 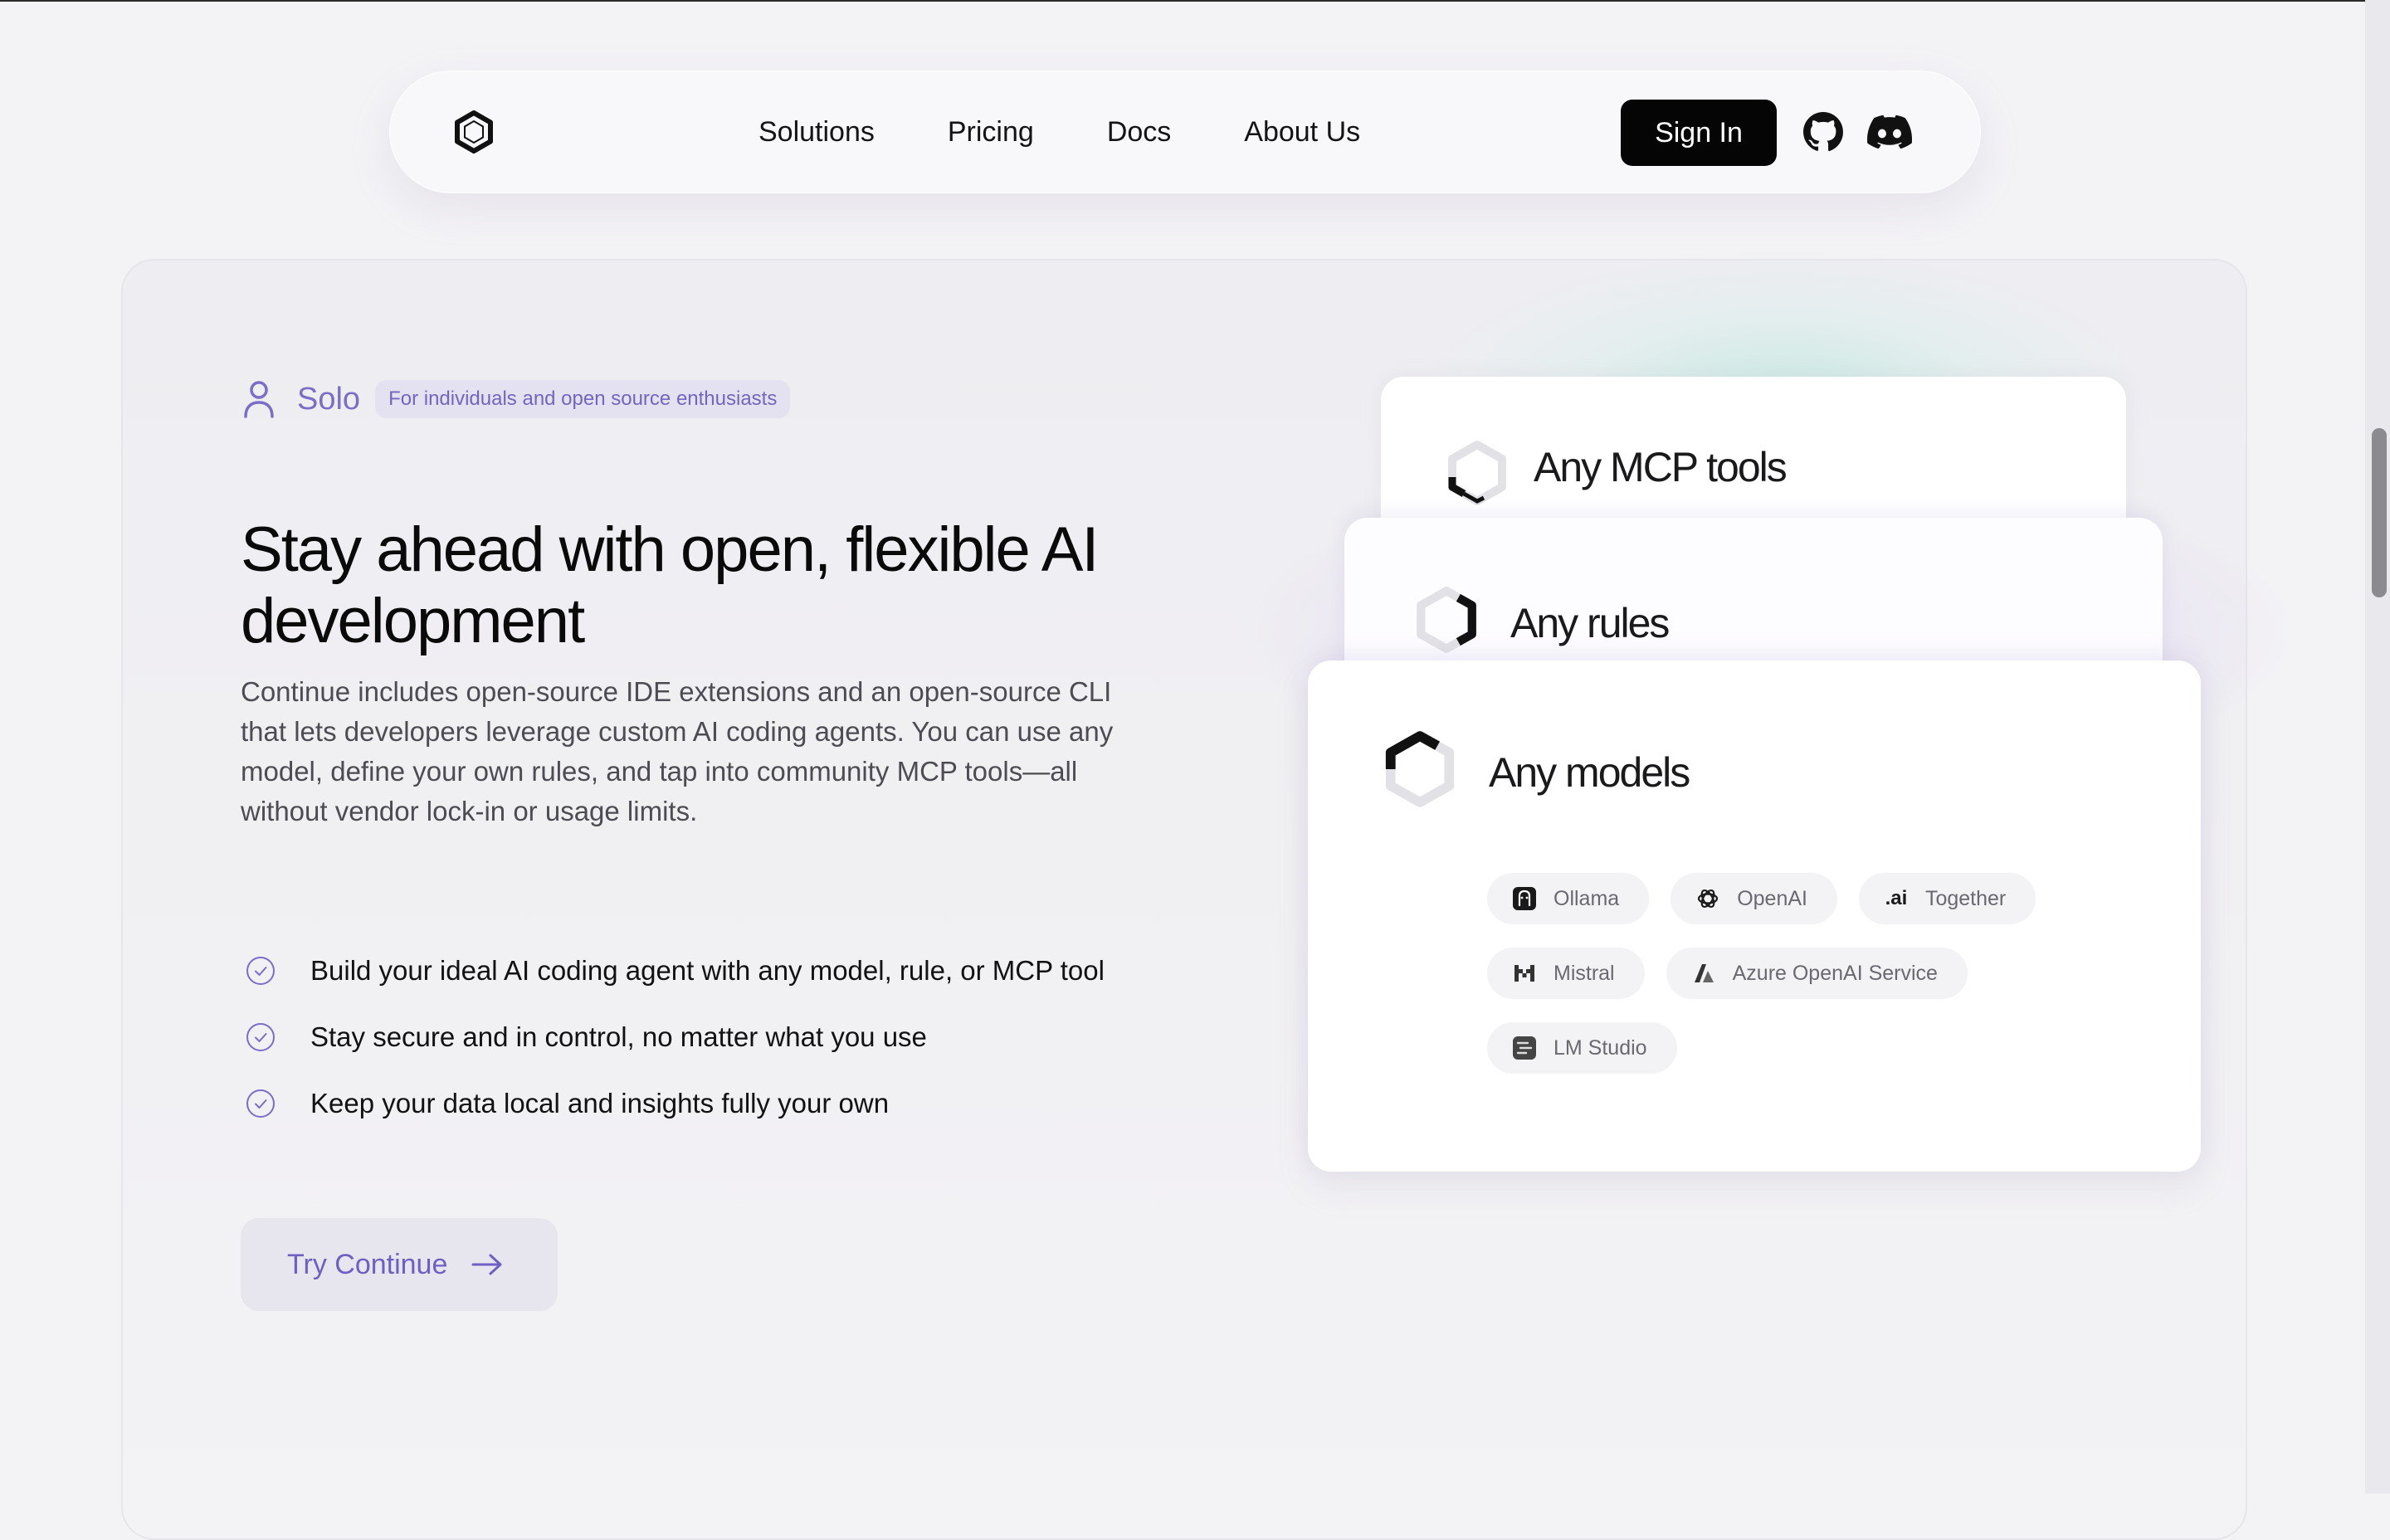 I want to click on window-top-border, so click(x=1183, y=1).